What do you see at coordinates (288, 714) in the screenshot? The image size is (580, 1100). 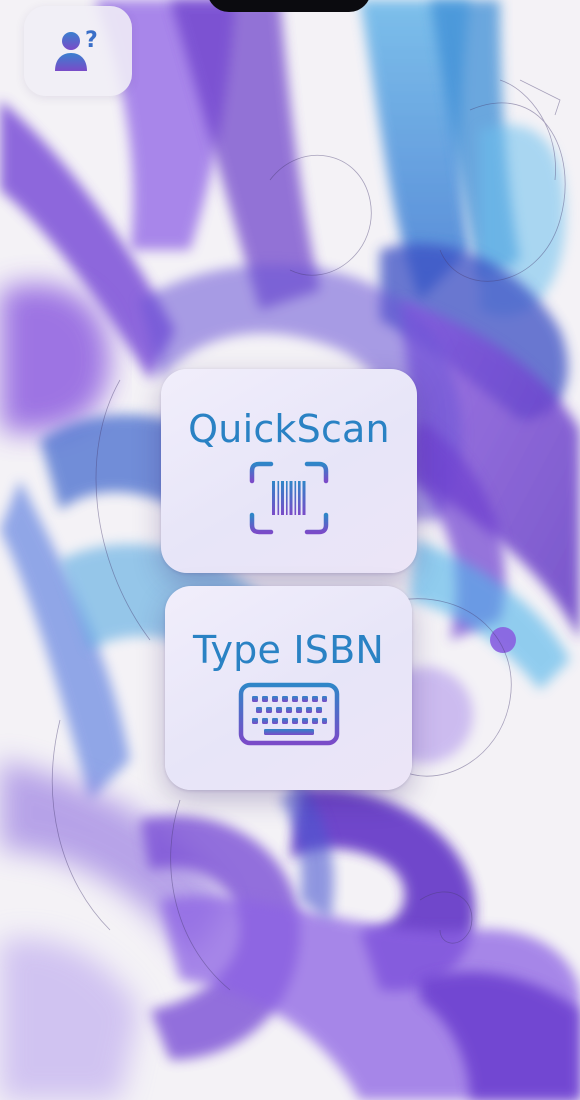 I see `keyboard-icon` at bounding box center [288, 714].